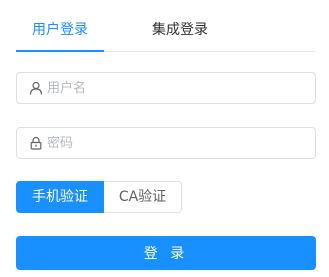  Describe the element at coordinates (143, 197) in the screenshot. I see `ca-verify-button: CA验证` at that location.